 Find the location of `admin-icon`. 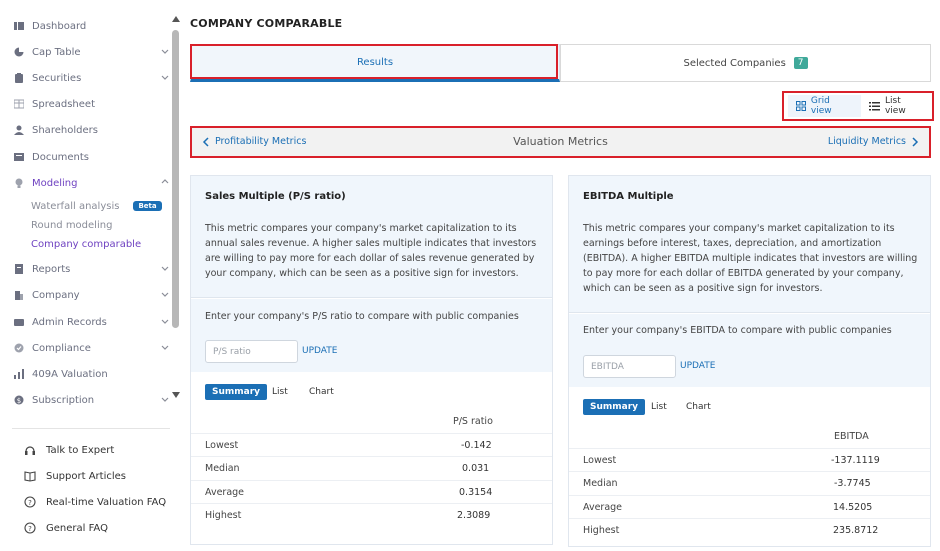

admin-icon is located at coordinates (19, 322).